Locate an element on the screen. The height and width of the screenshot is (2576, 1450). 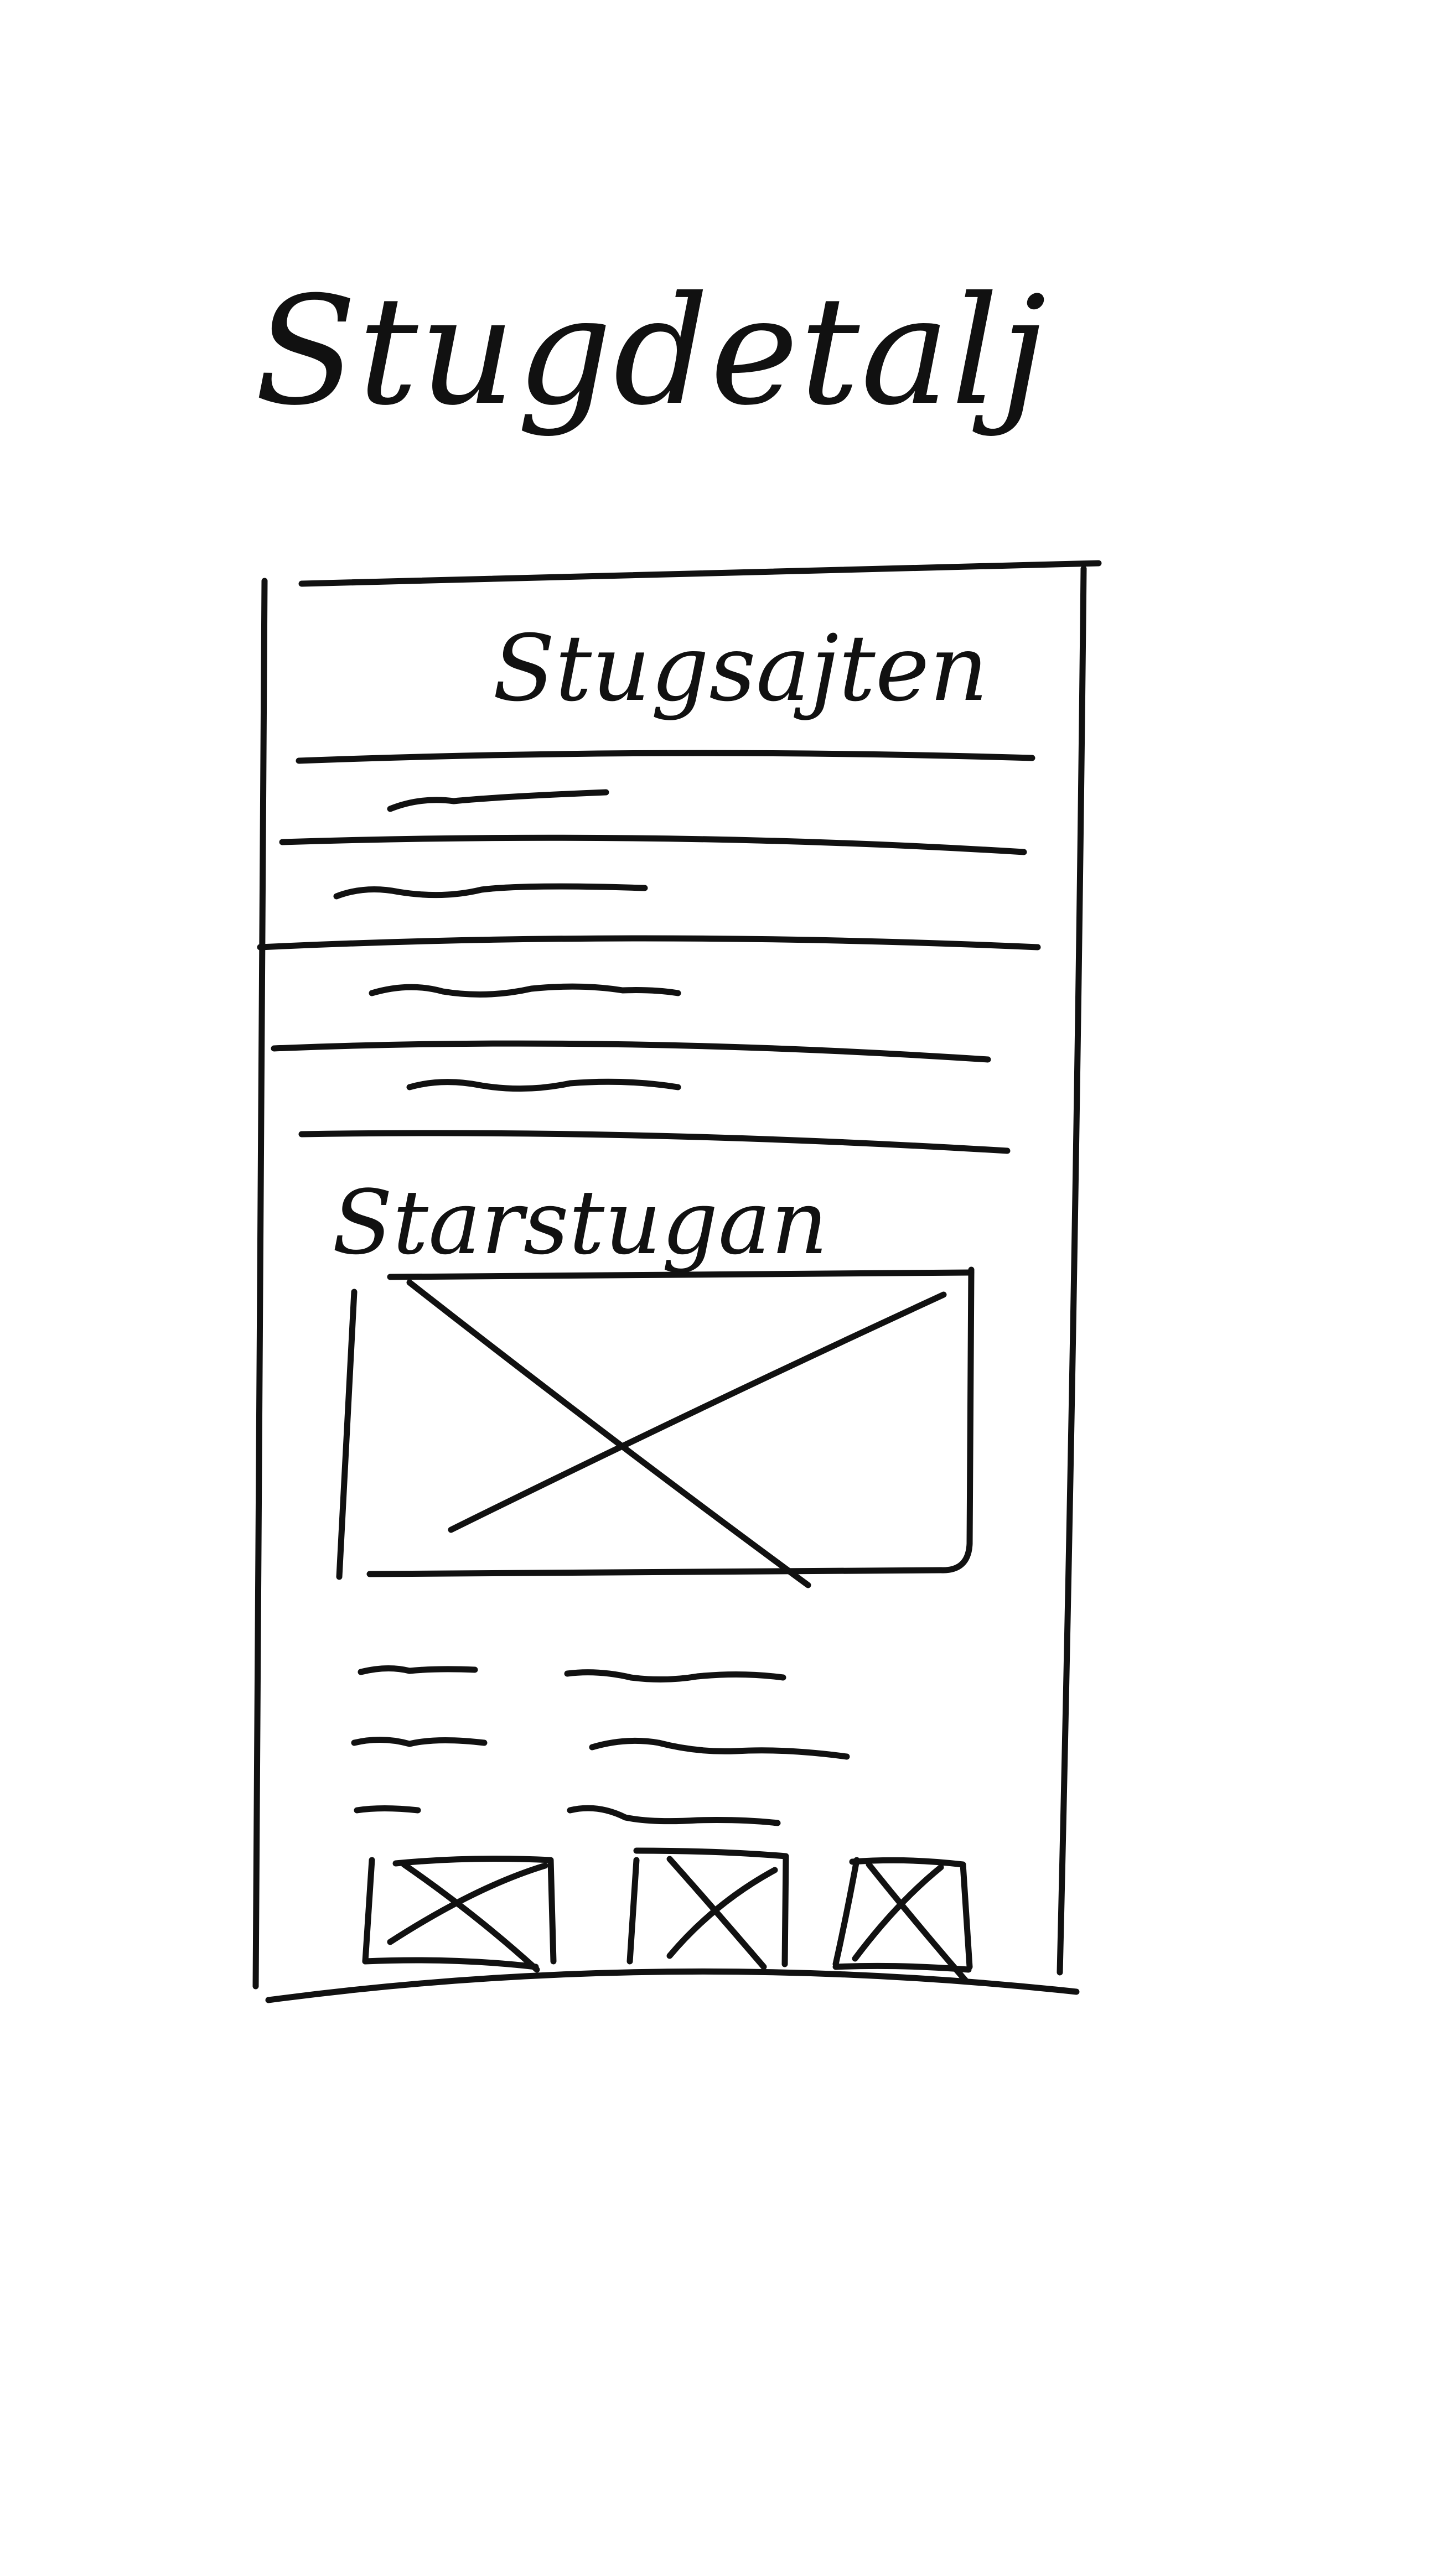
site-header: Stugsajten is located at coordinates (665, 689).